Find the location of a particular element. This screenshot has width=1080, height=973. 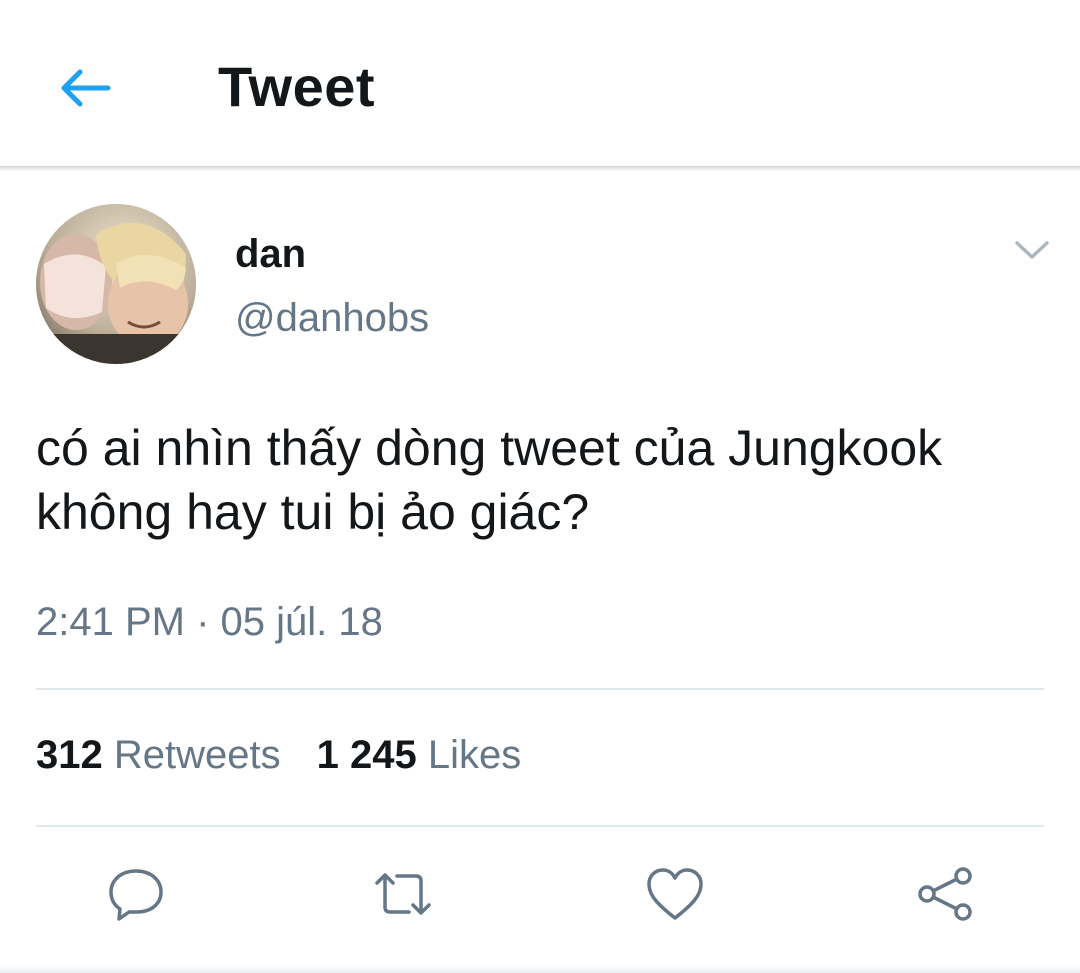

retweets-label: Retweets is located at coordinates (197, 755).